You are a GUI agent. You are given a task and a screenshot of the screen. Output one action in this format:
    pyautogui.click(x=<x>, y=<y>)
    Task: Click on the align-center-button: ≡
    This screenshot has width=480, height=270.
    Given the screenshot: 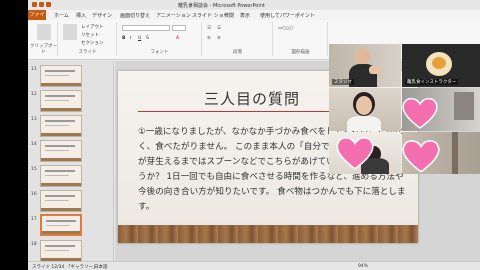 What is the action you would take?
    pyautogui.click(x=219, y=38)
    